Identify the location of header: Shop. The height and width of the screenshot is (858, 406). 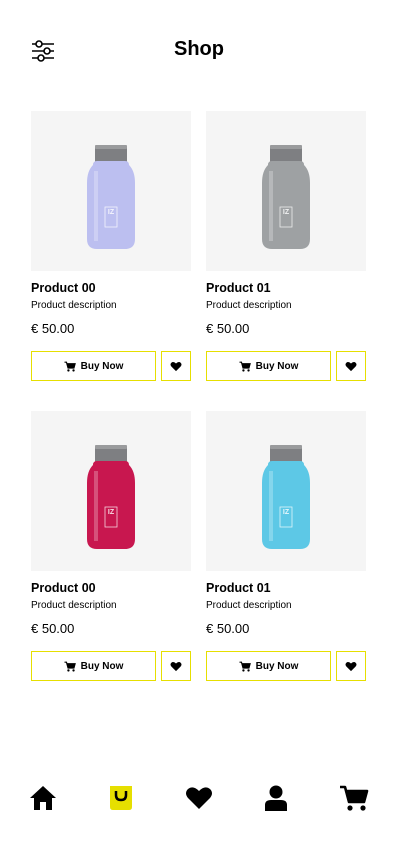
(203, 50).